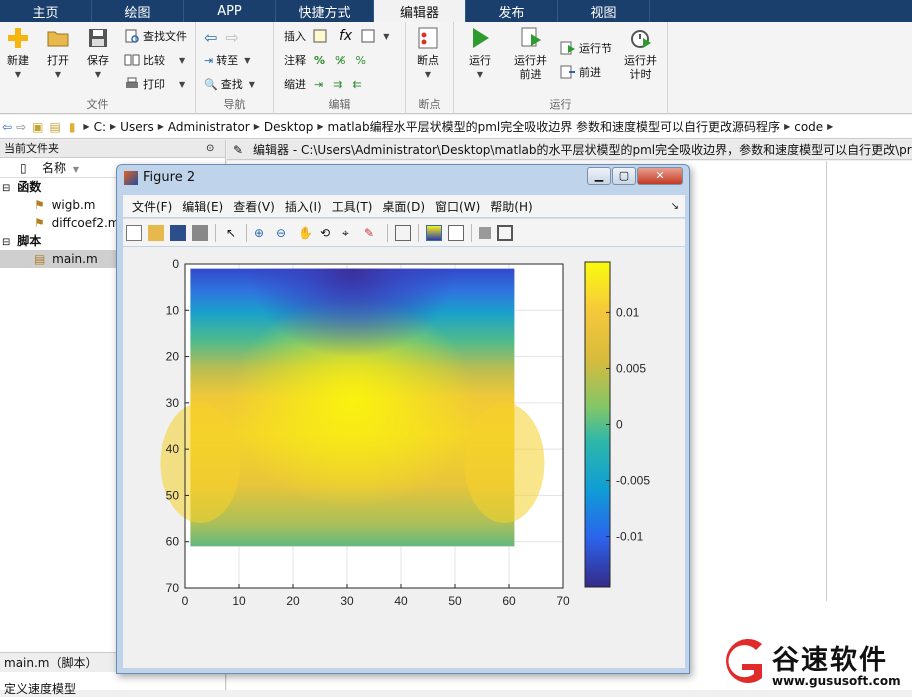 This screenshot has height=697, width=912. Describe the element at coordinates (428, 54) in the screenshot. I see `breakpoints-button: 断点 ▼` at that location.